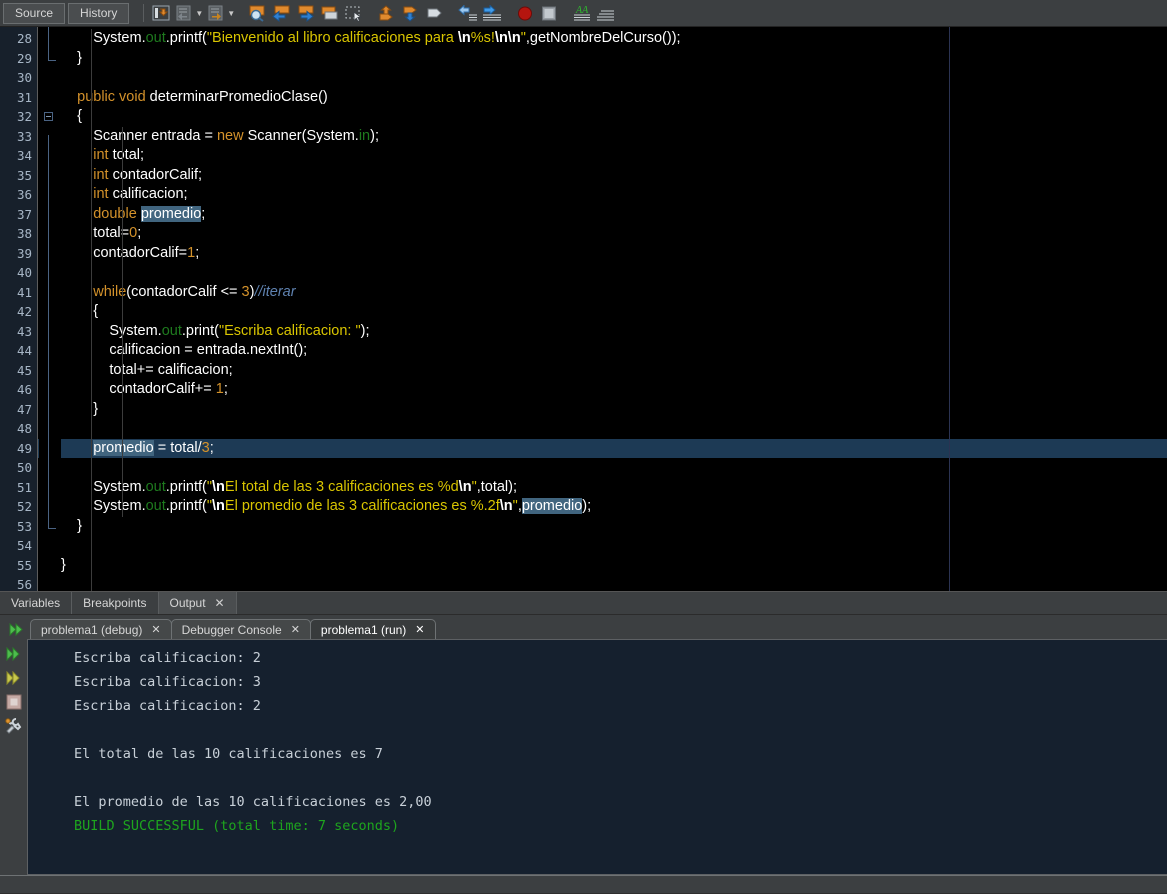  Describe the element at coordinates (606, 13) in the screenshot. I see `inspect-icon` at that location.